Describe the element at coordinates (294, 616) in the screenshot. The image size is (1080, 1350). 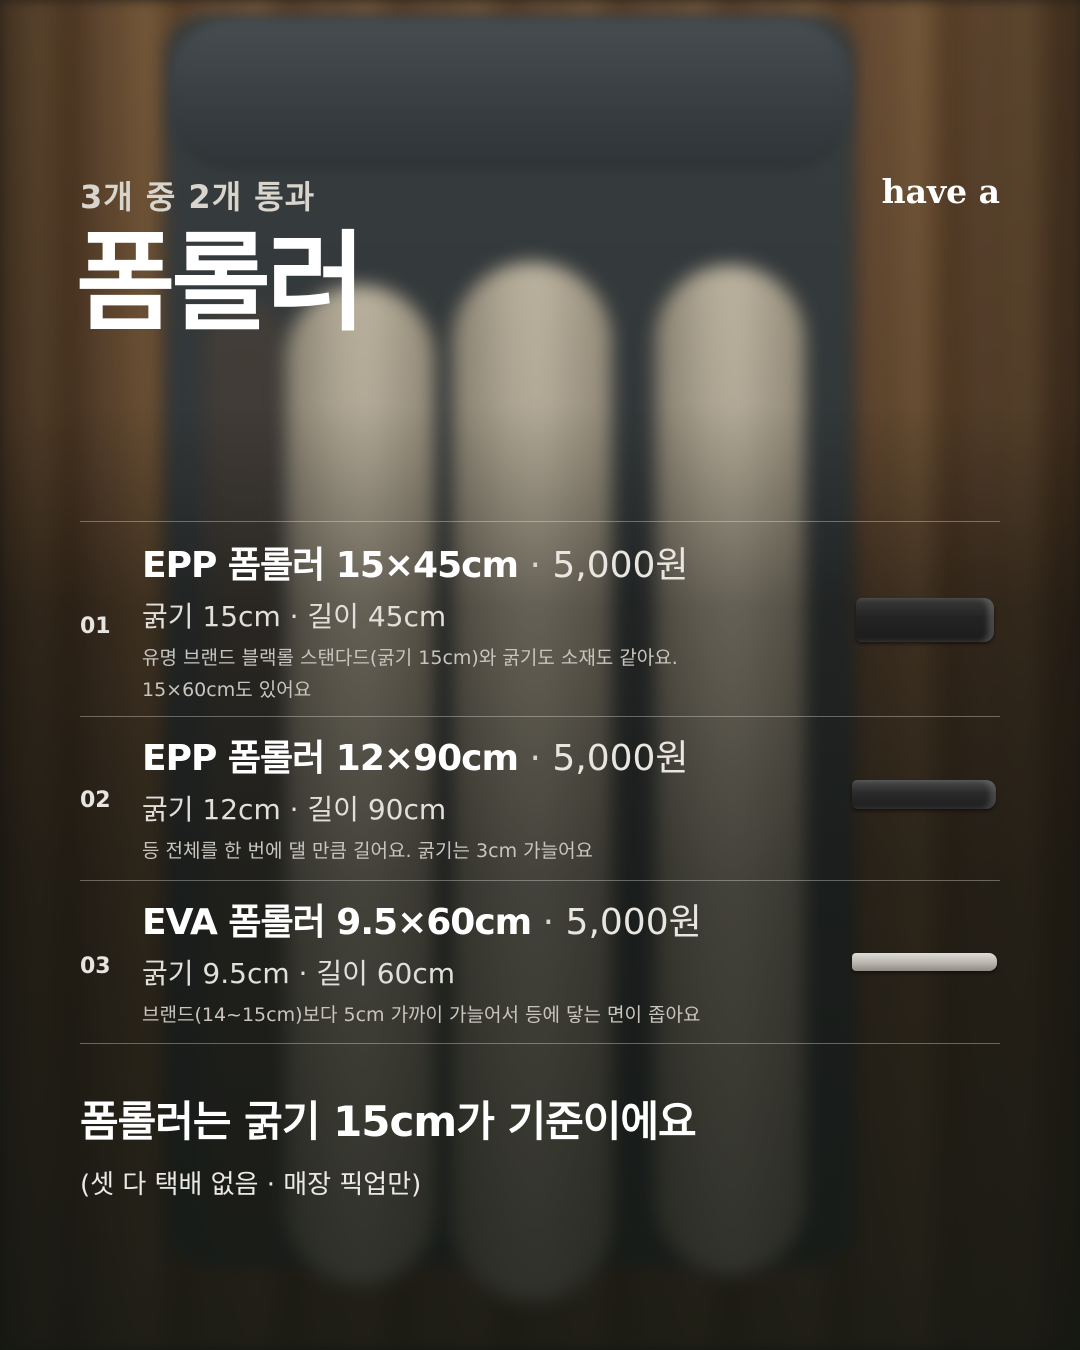
I see `item-spec: 굵기 15cm · 길이 45cm` at that location.